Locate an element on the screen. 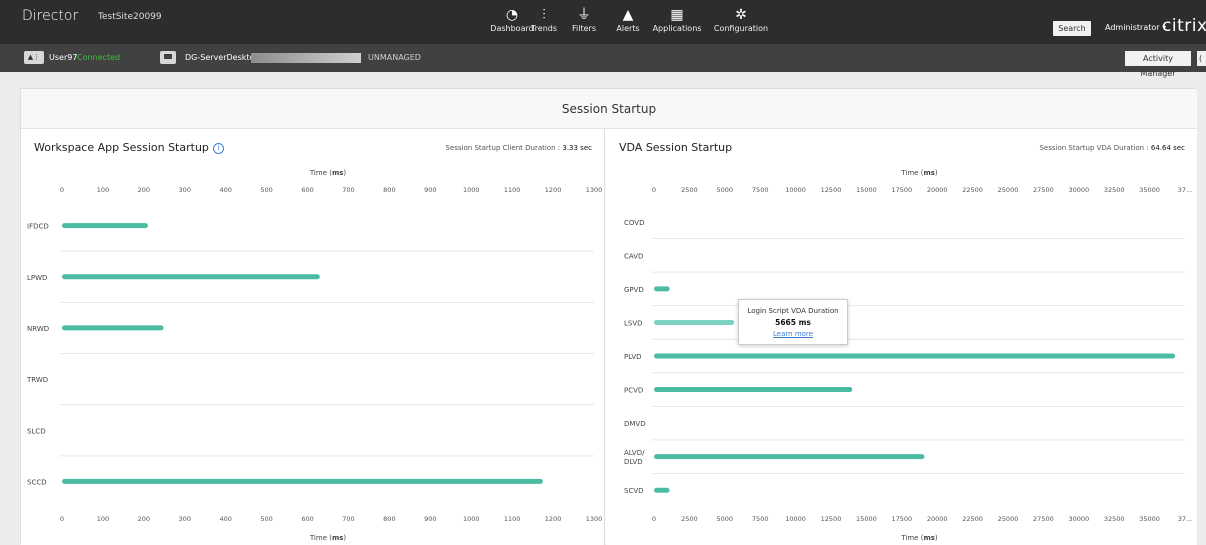  tick-label-top: 5000 is located at coordinates (725, 190).